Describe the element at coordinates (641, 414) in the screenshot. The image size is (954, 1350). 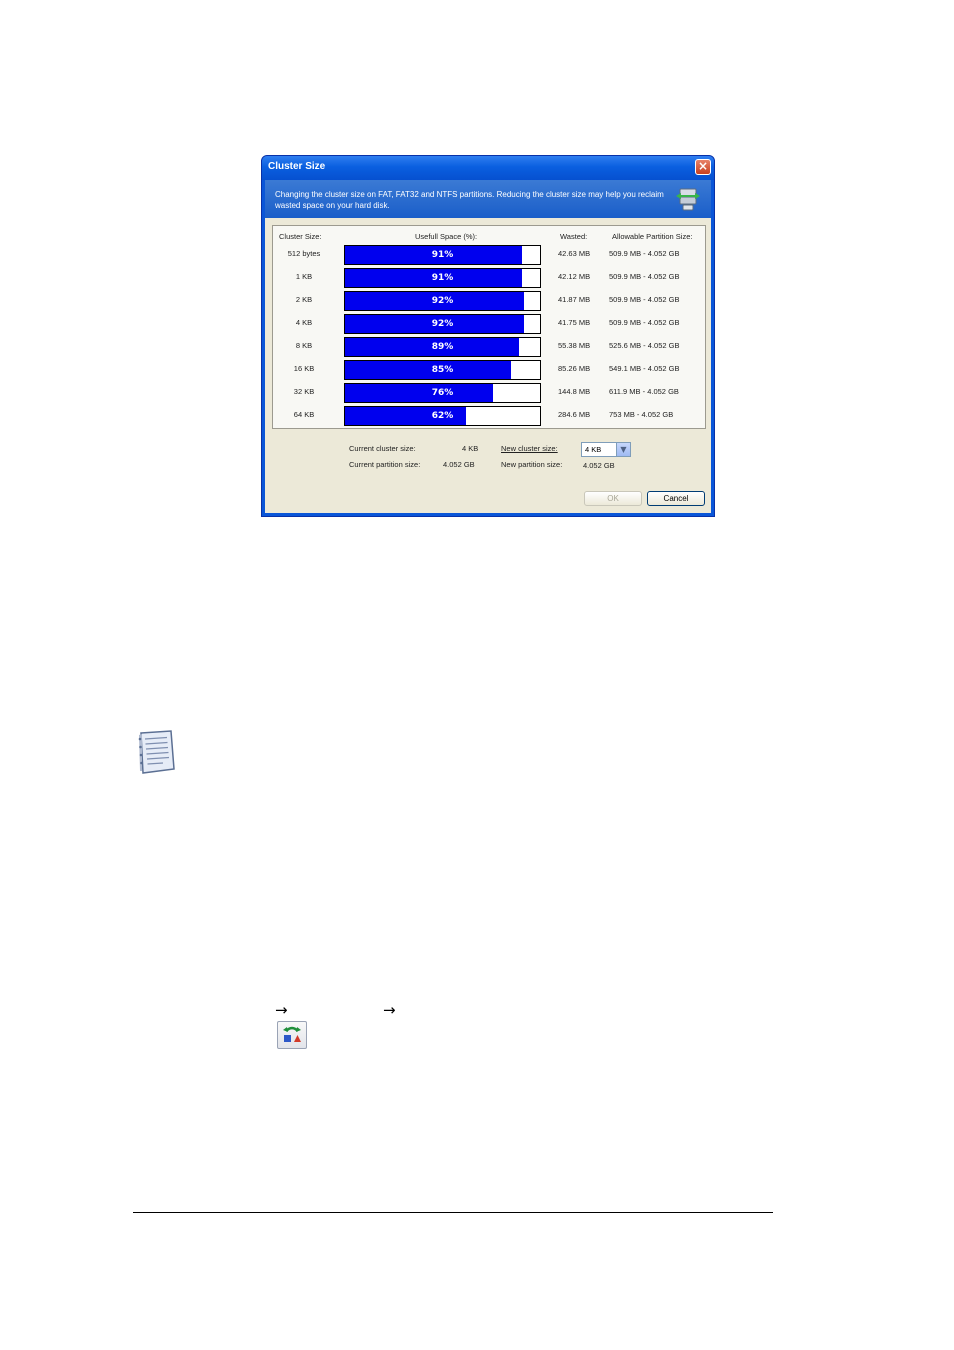
I see `allowable-size-cell: 753 MB - 4.052 GB` at that location.